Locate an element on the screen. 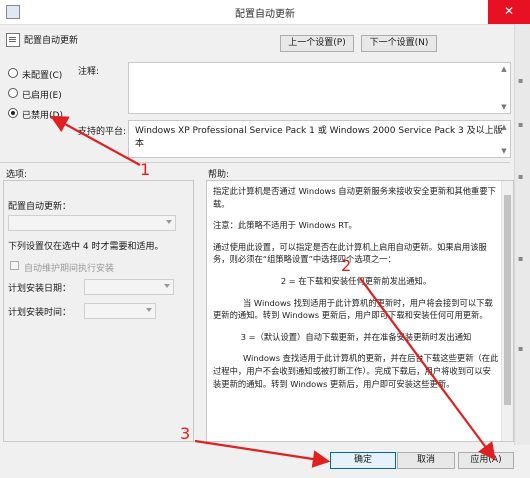  help-paragraph: 2 = 在下载和安装任何更新前发出通知。 is located at coordinates (356, 280).